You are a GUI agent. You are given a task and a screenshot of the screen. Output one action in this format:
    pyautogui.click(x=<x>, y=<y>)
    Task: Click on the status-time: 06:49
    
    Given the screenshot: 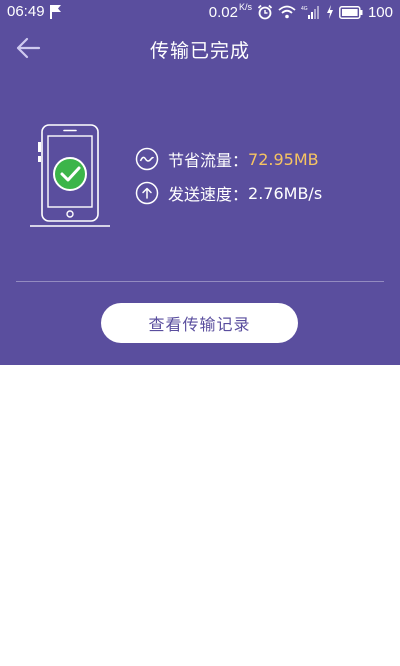 What is the action you would take?
    pyautogui.click(x=26, y=11)
    